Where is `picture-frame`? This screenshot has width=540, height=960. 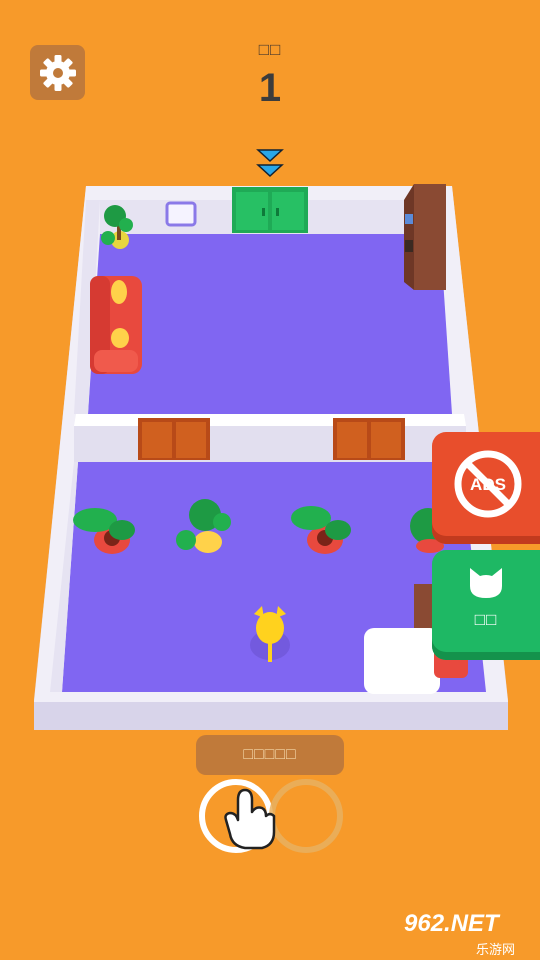
picture-frame is located at coordinates (181, 214).